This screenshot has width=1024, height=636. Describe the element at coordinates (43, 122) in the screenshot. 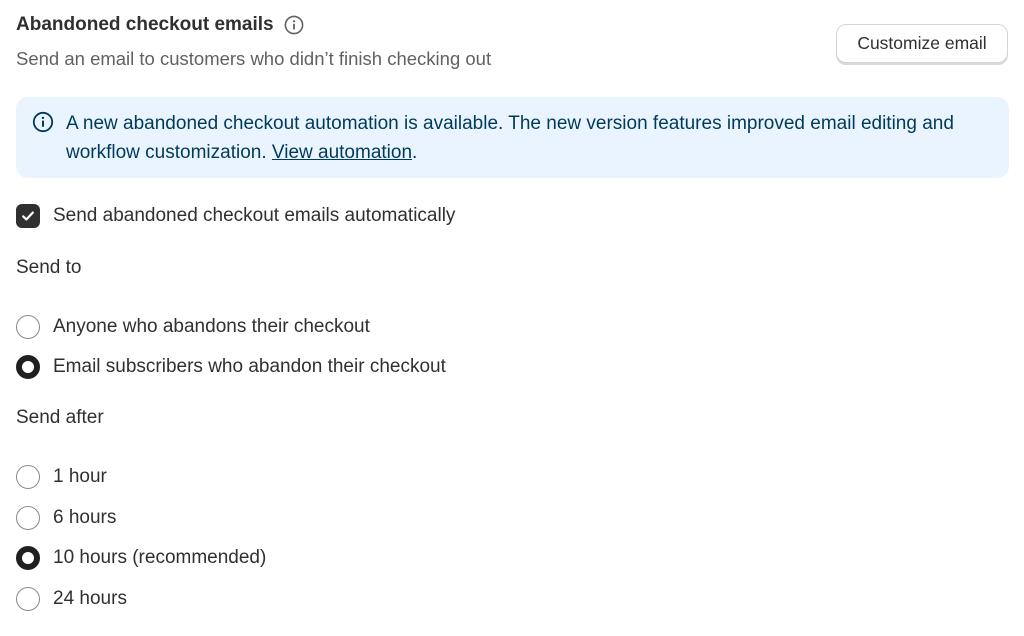

I see `info-circle-icon` at that location.